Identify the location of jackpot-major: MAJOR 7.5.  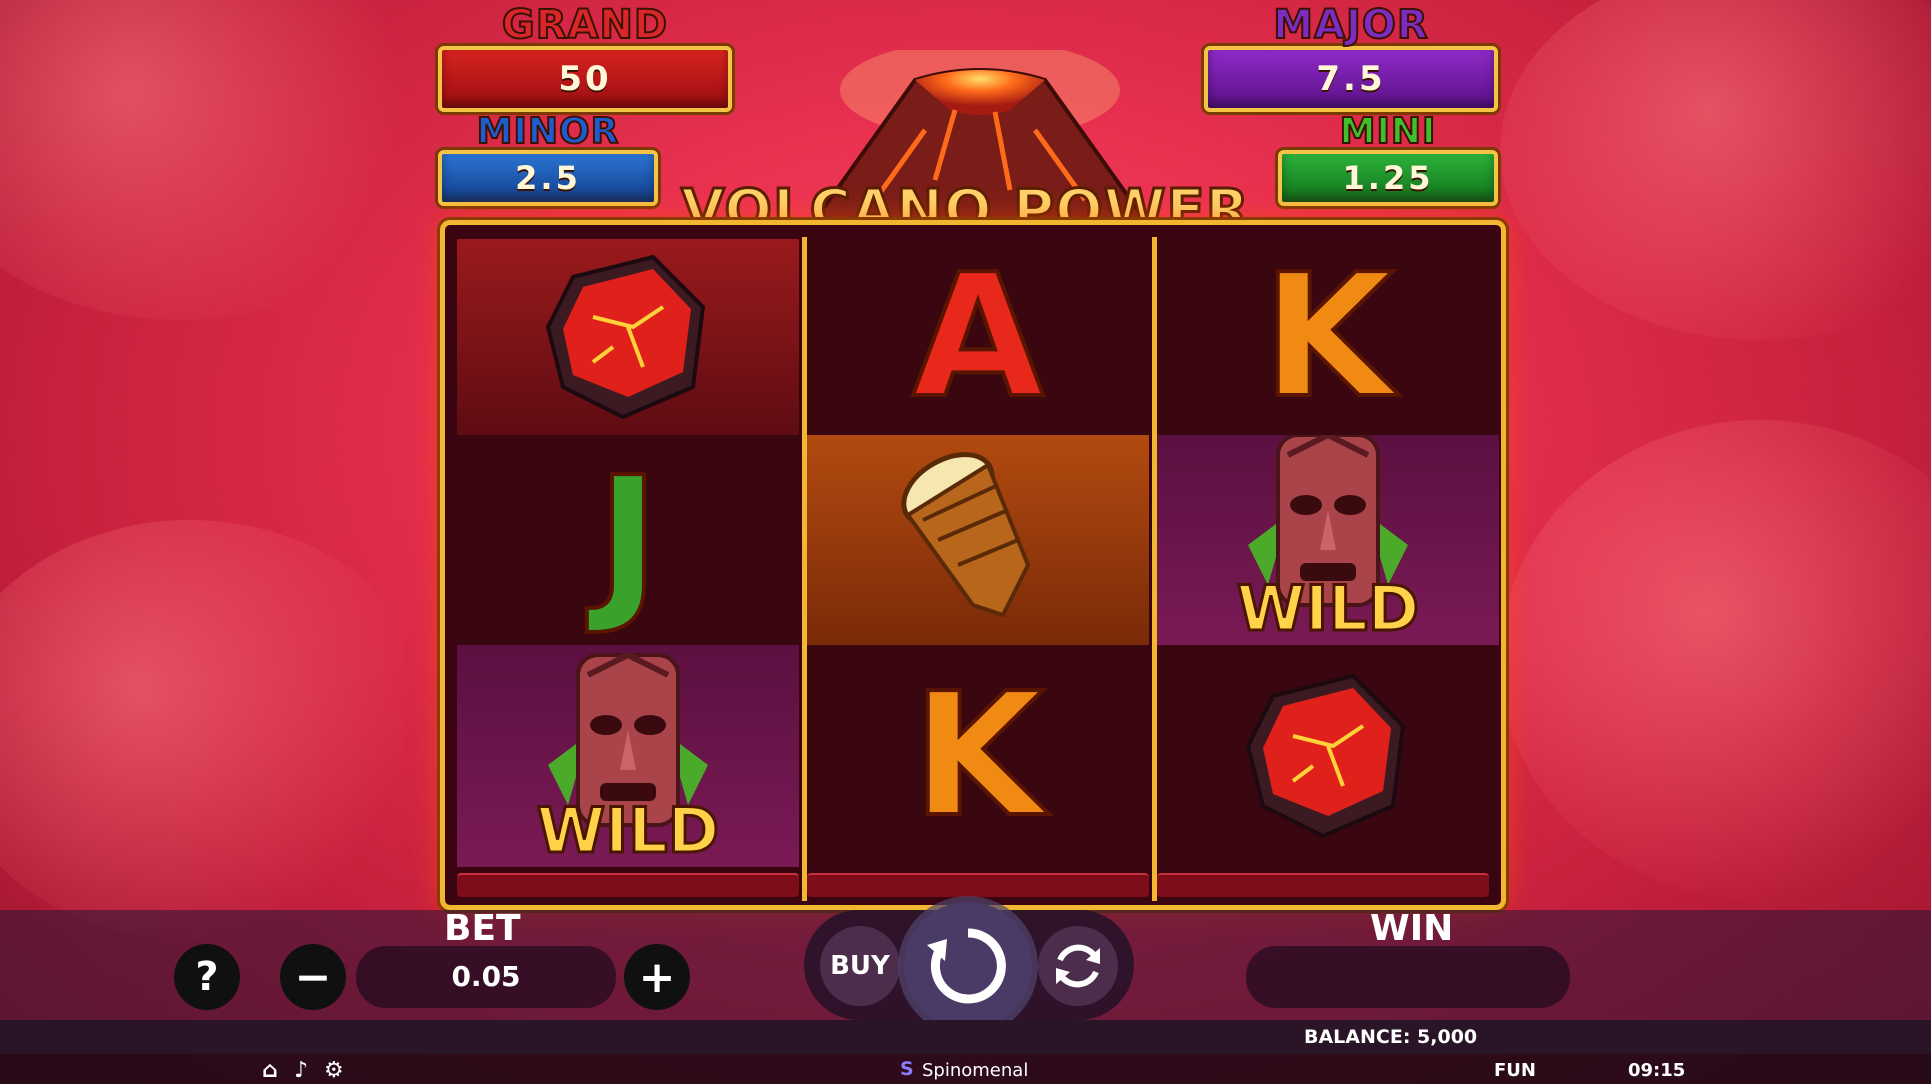
(1351, 57).